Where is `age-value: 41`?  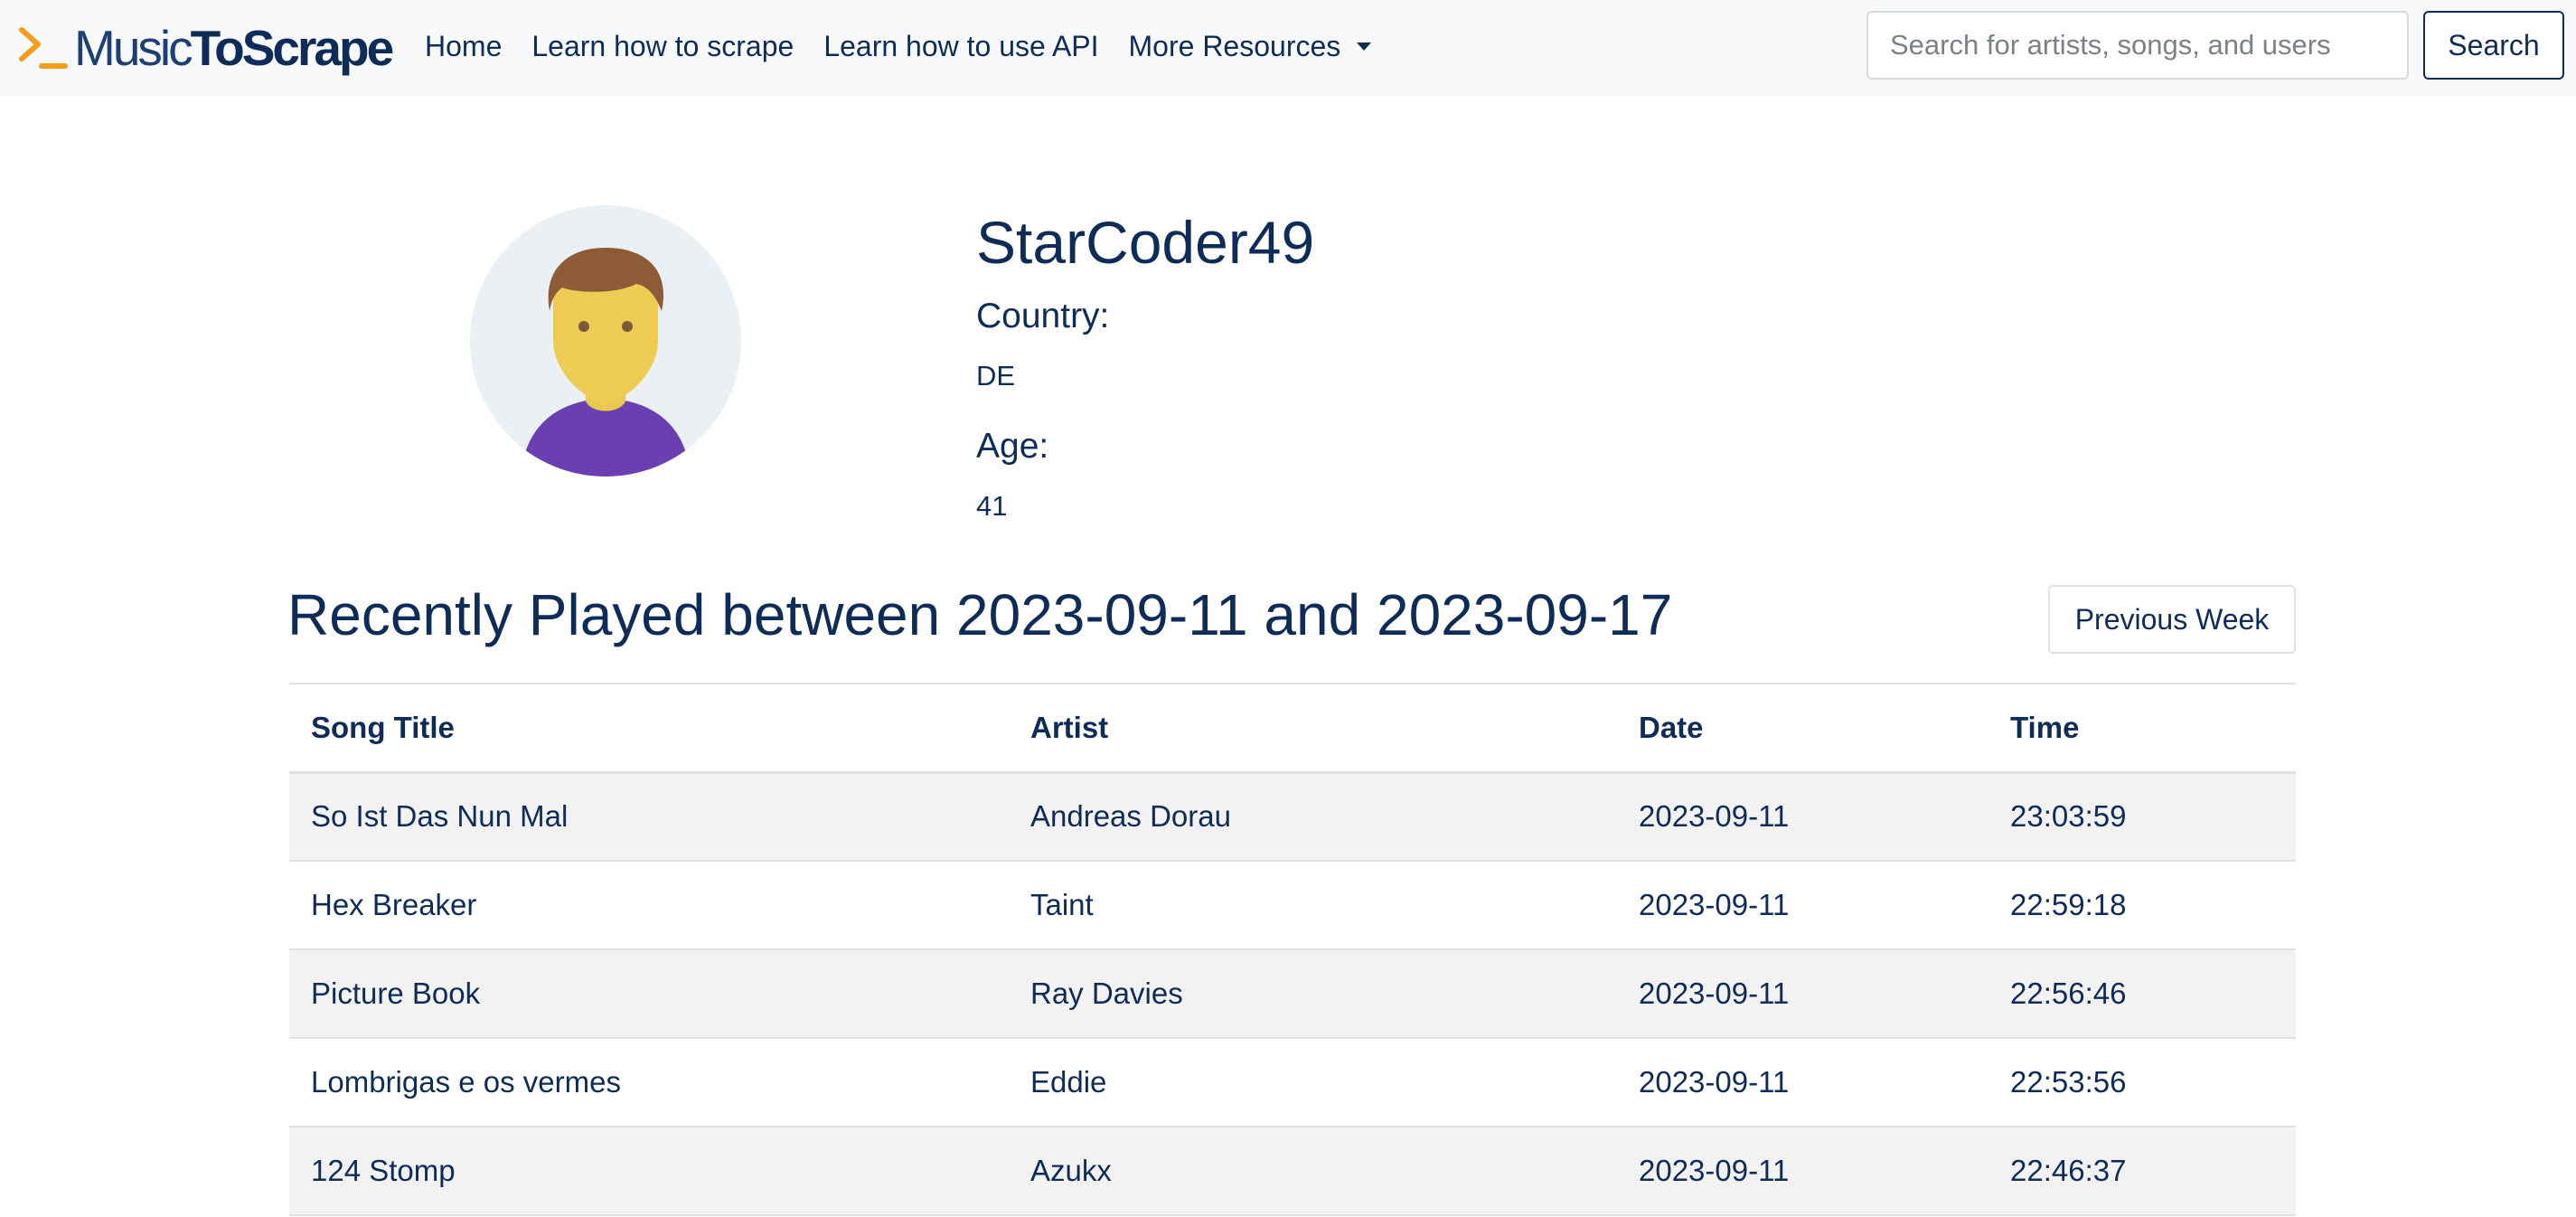 age-value: 41 is located at coordinates (992, 506).